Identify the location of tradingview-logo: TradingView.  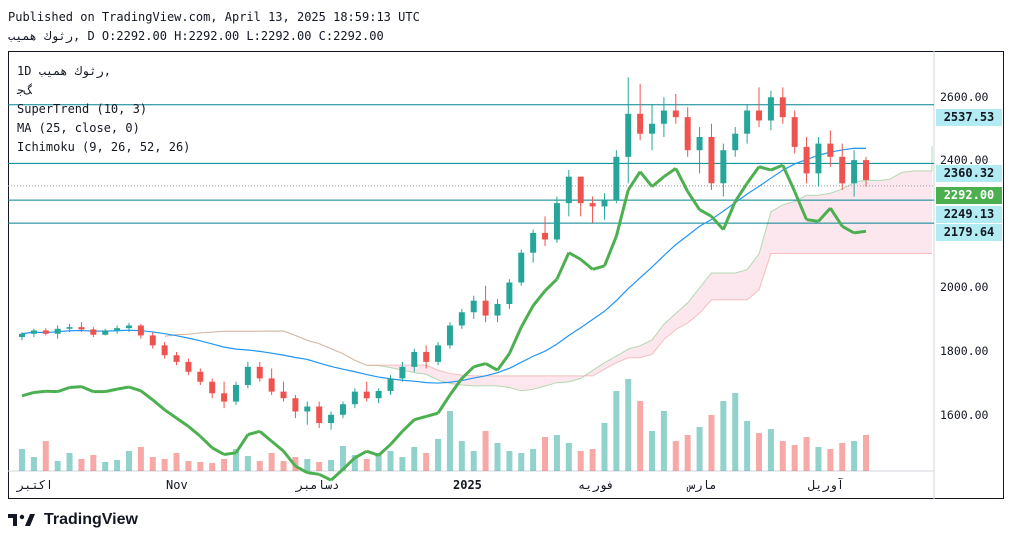
(73, 520).